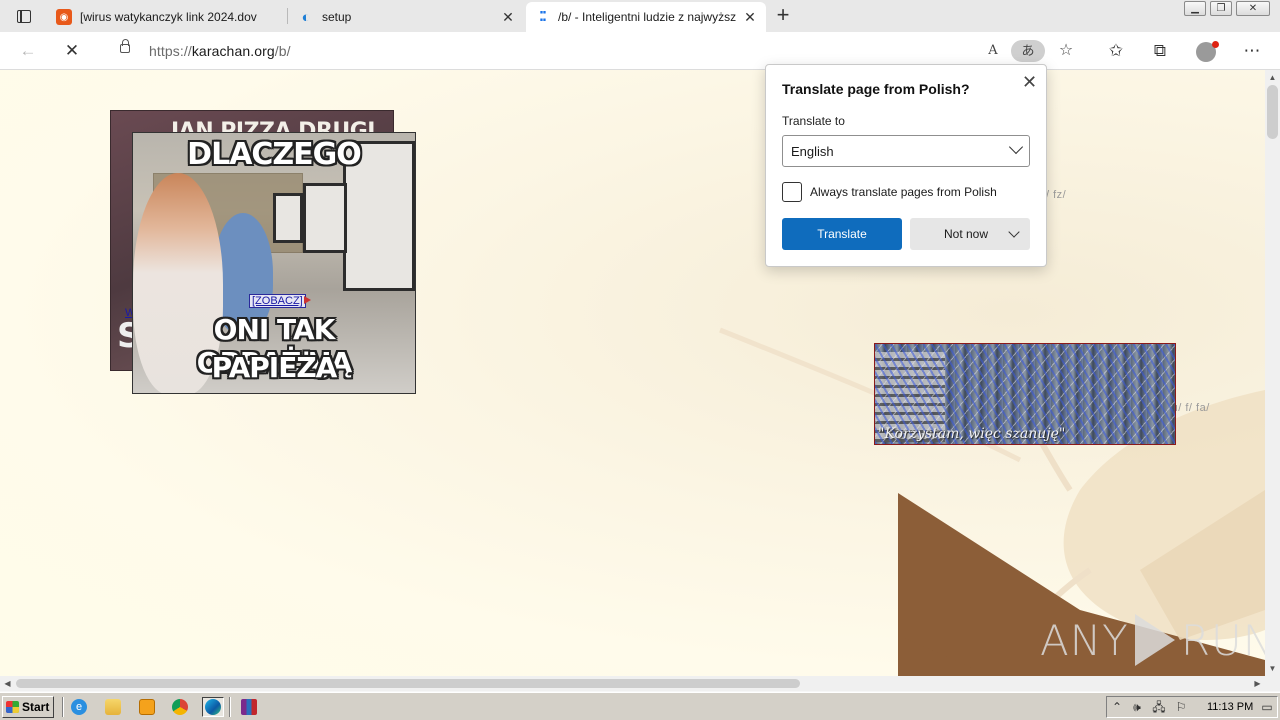 This screenshot has width=1280, height=720. I want to click on url-text: https://karachan.org/b/, so click(220, 51).